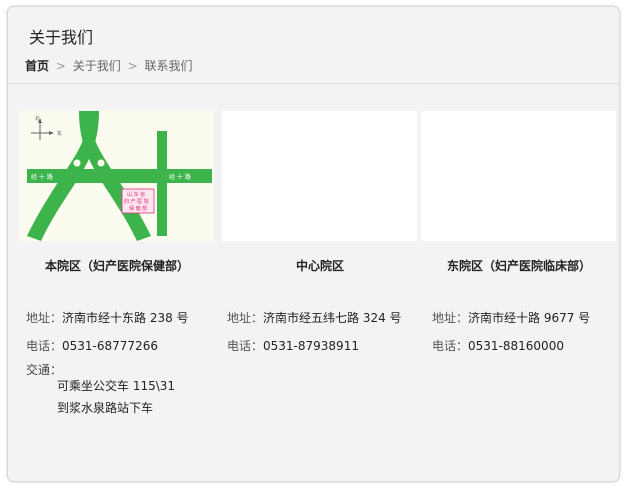 This screenshot has height=490, width=626. I want to click on header-divider, so click(313, 83).